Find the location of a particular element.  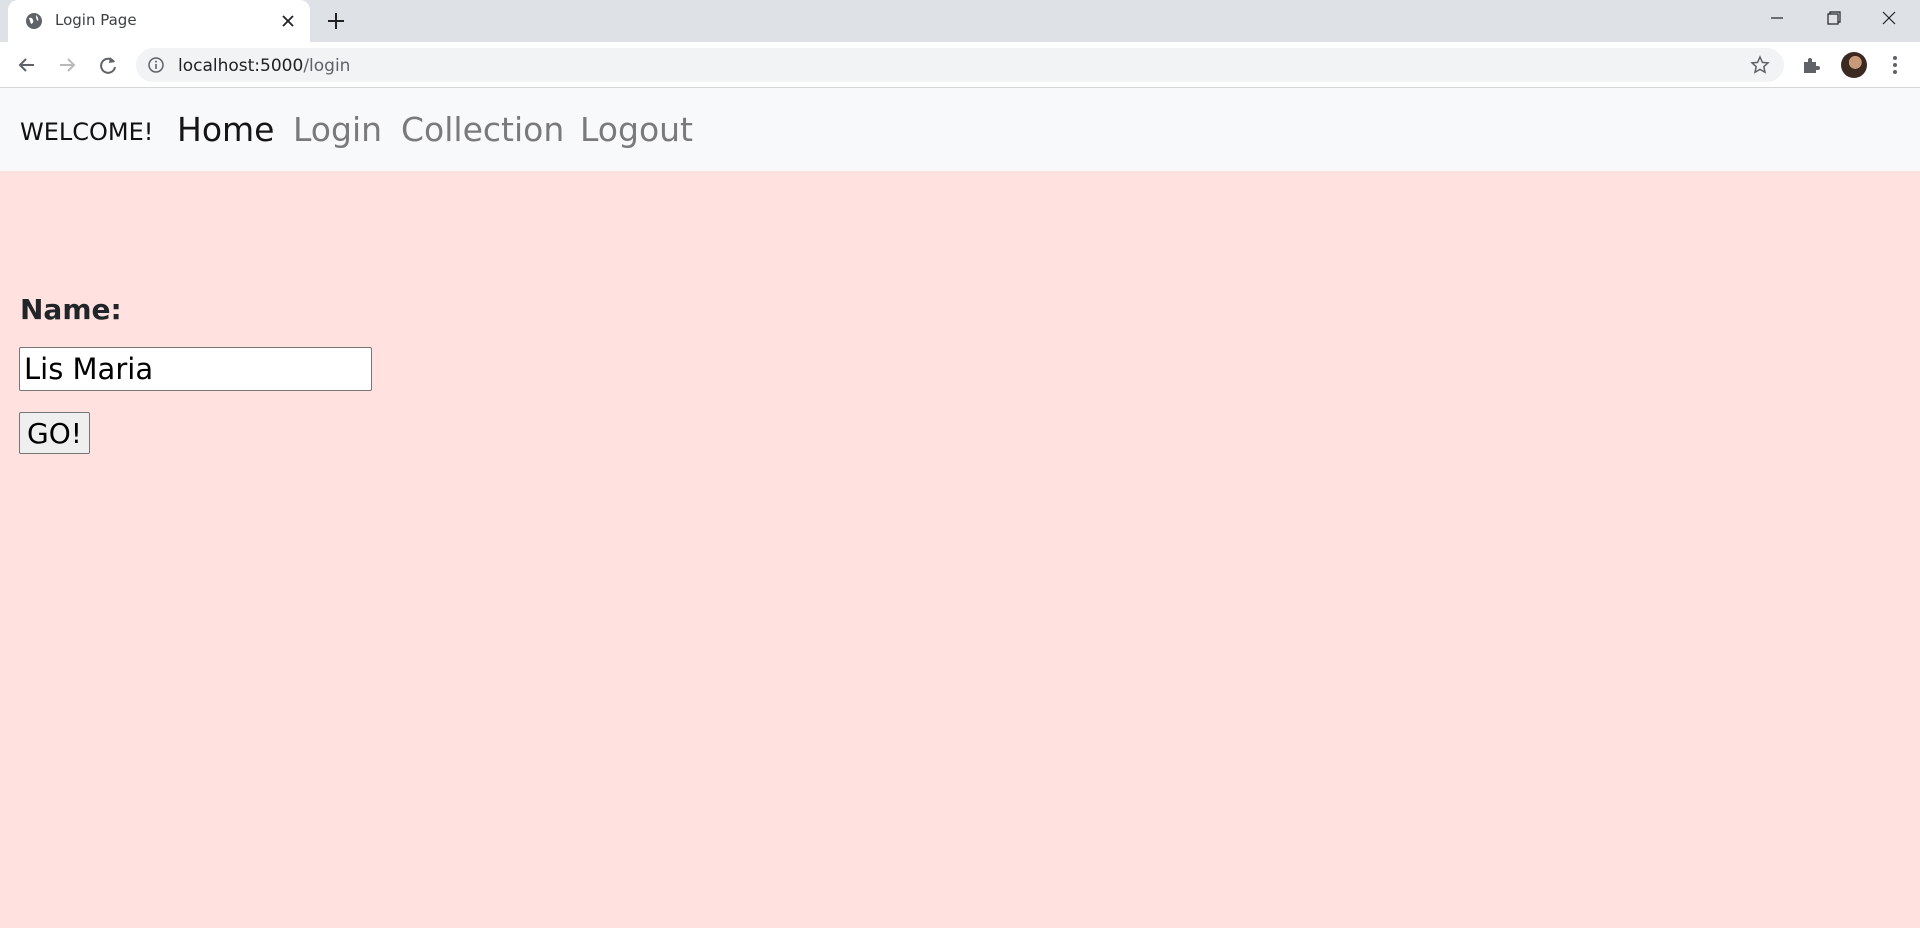

name-input is located at coordinates (195, 369).